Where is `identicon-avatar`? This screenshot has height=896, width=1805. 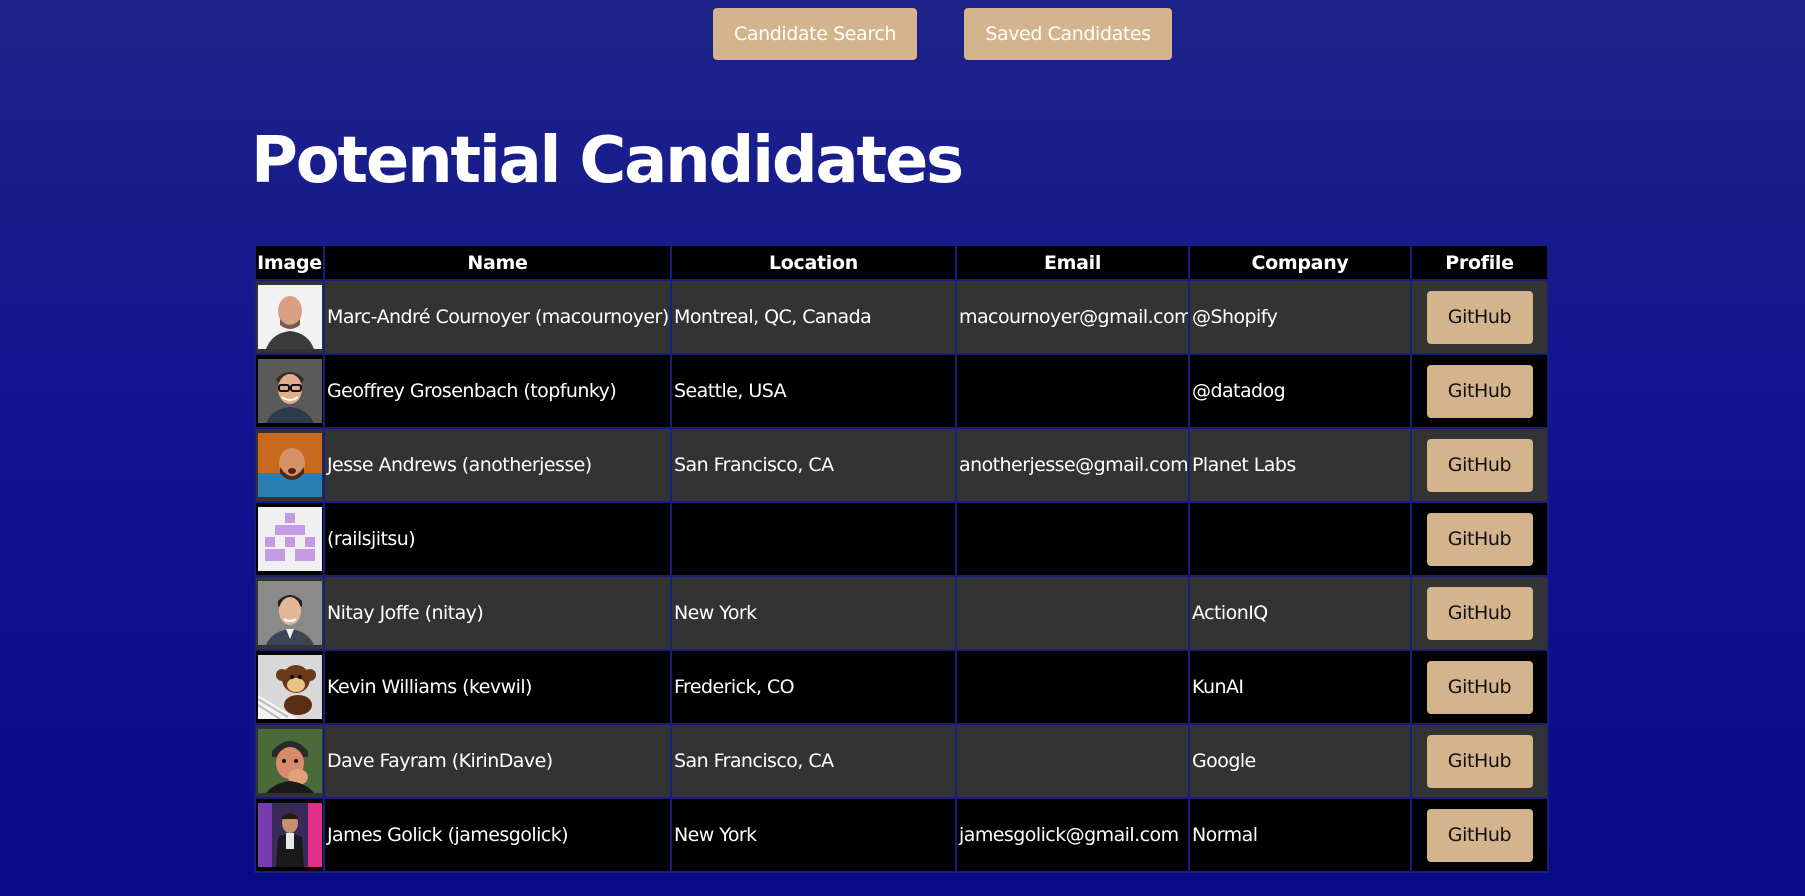 identicon-avatar is located at coordinates (290, 539).